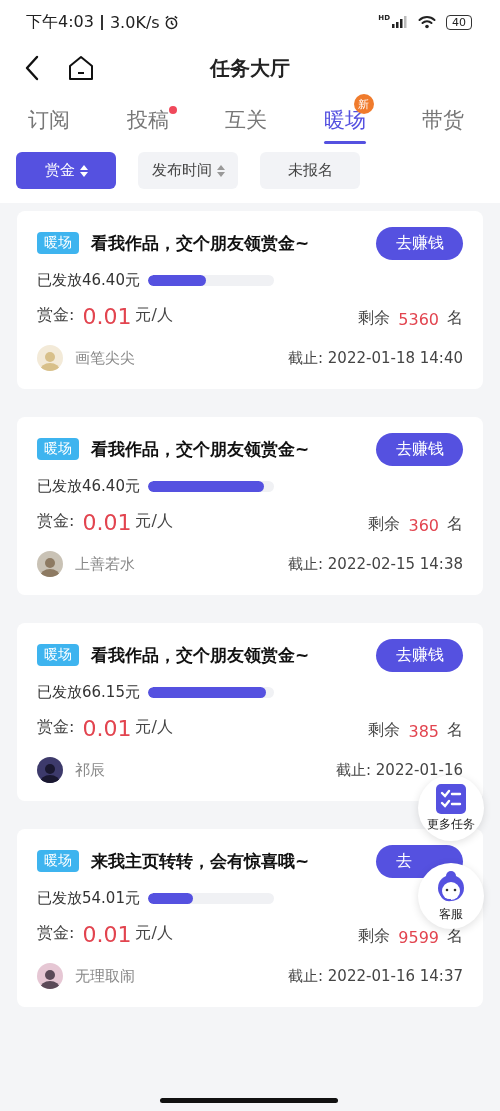  I want to click on author-name: 上善若水, so click(105, 564).